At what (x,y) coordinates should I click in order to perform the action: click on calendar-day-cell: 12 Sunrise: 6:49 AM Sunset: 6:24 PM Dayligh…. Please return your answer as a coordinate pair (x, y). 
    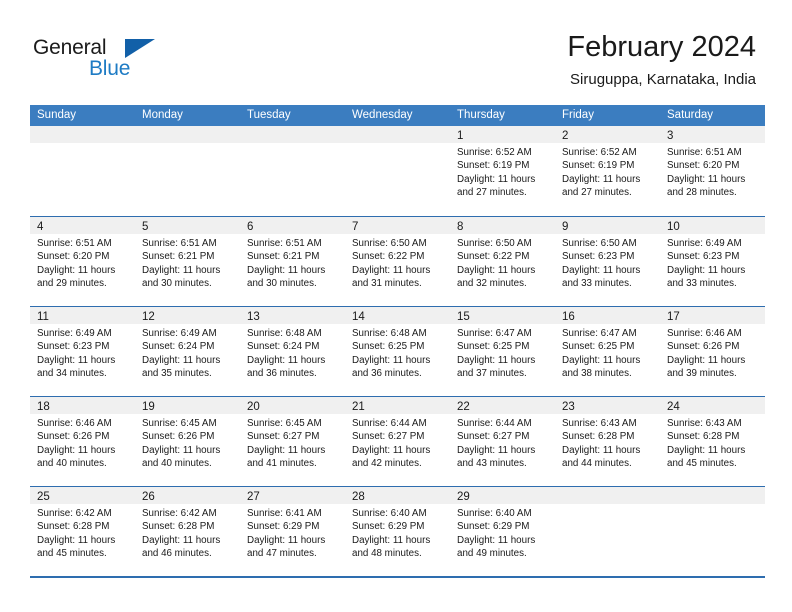
    Looking at the image, I should click on (187, 351).